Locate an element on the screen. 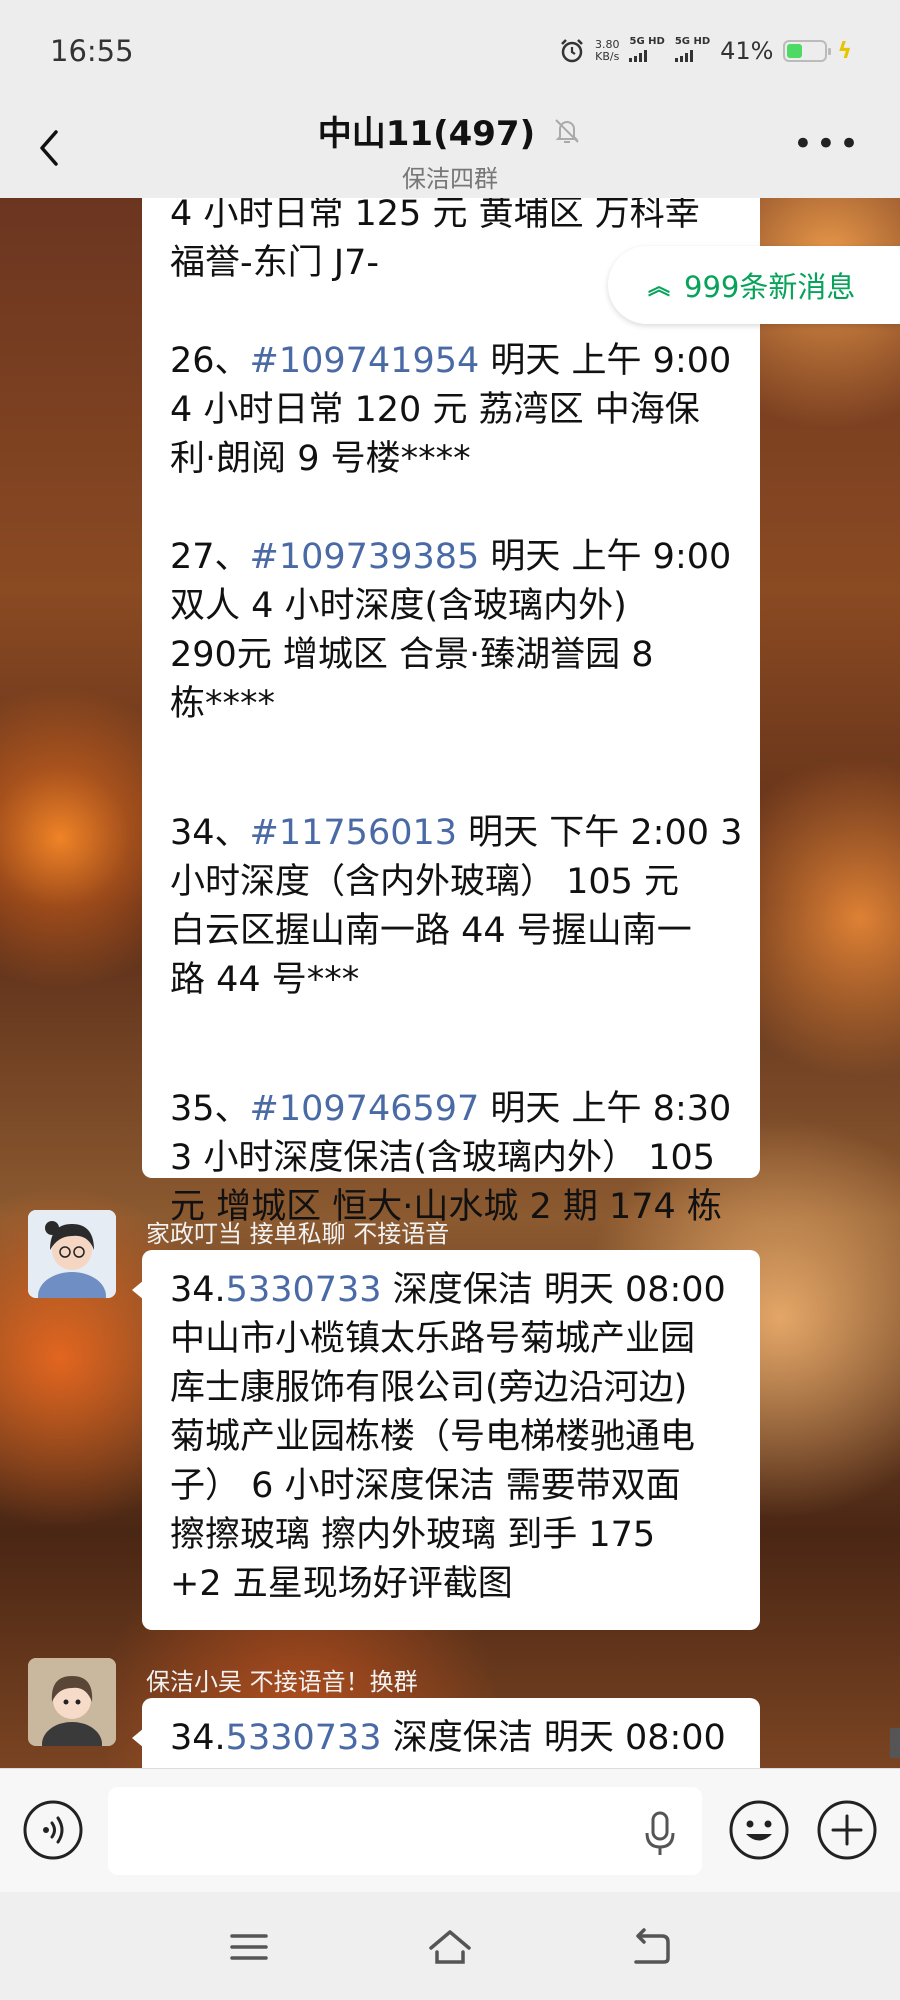 Image resolution: width=900 pixels, height=2000 pixels. sender-name: 保洁小吴 不接语音！换群 is located at coordinates (282, 1682).